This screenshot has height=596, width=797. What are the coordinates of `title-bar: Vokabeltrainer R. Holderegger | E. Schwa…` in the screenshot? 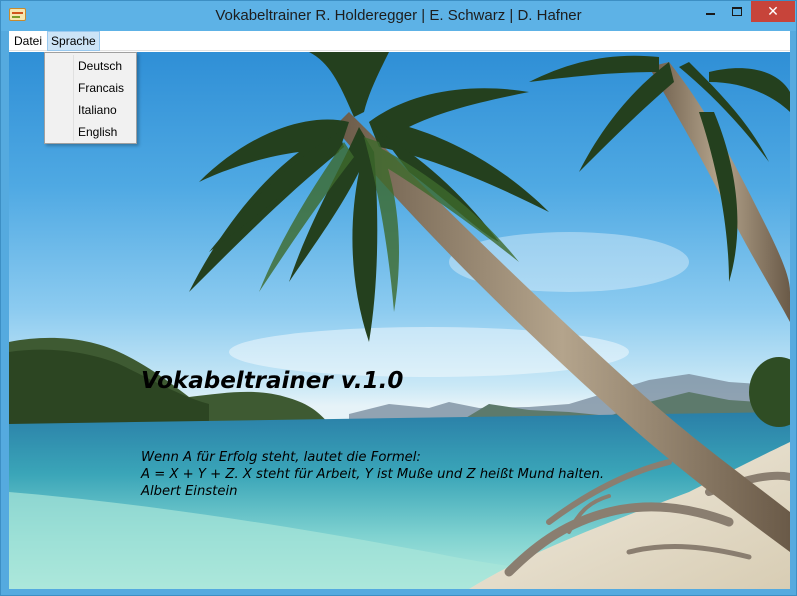 It's located at (398, 16).